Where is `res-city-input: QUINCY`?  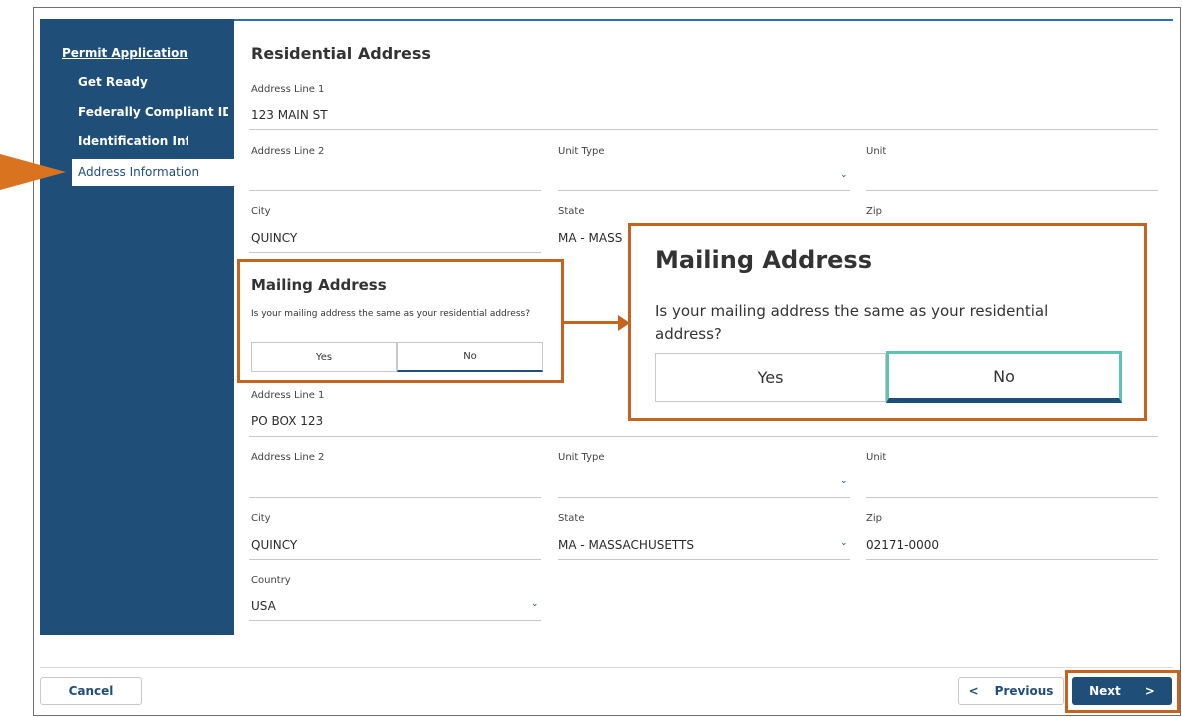
res-city-input: QUINCY is located at coordinates (274, 238).